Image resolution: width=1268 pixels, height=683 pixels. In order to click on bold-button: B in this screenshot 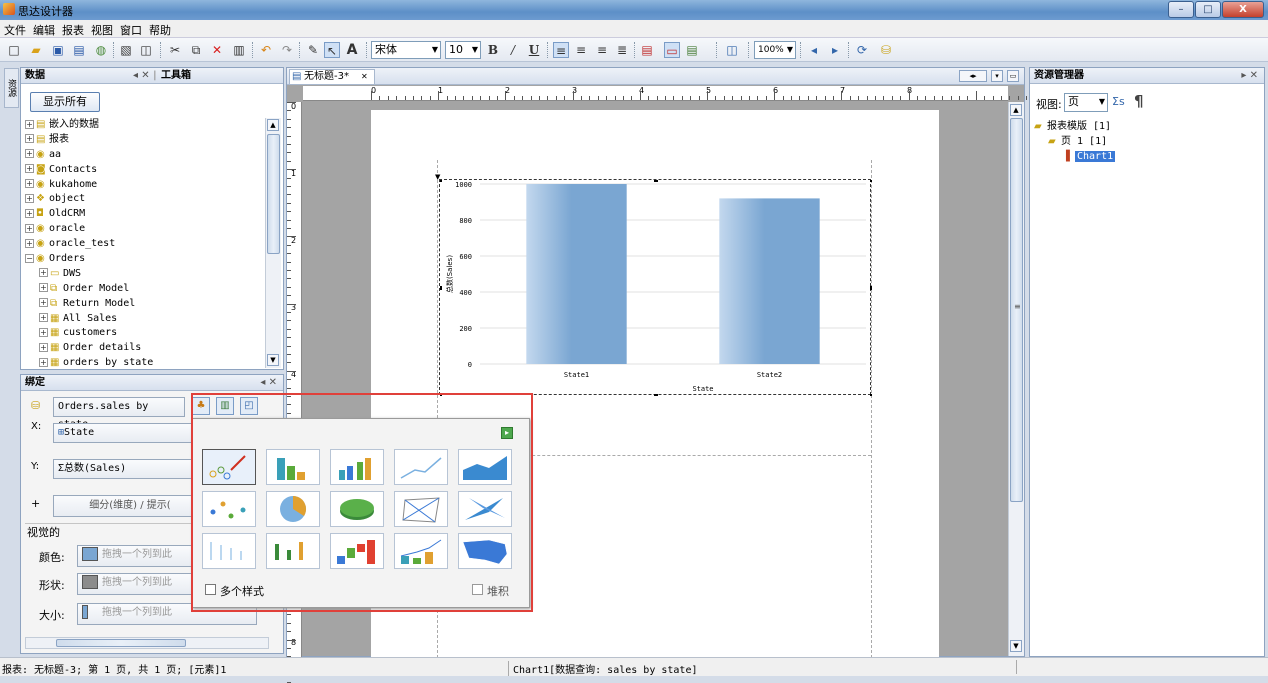, I will do `click(493, 50)`.